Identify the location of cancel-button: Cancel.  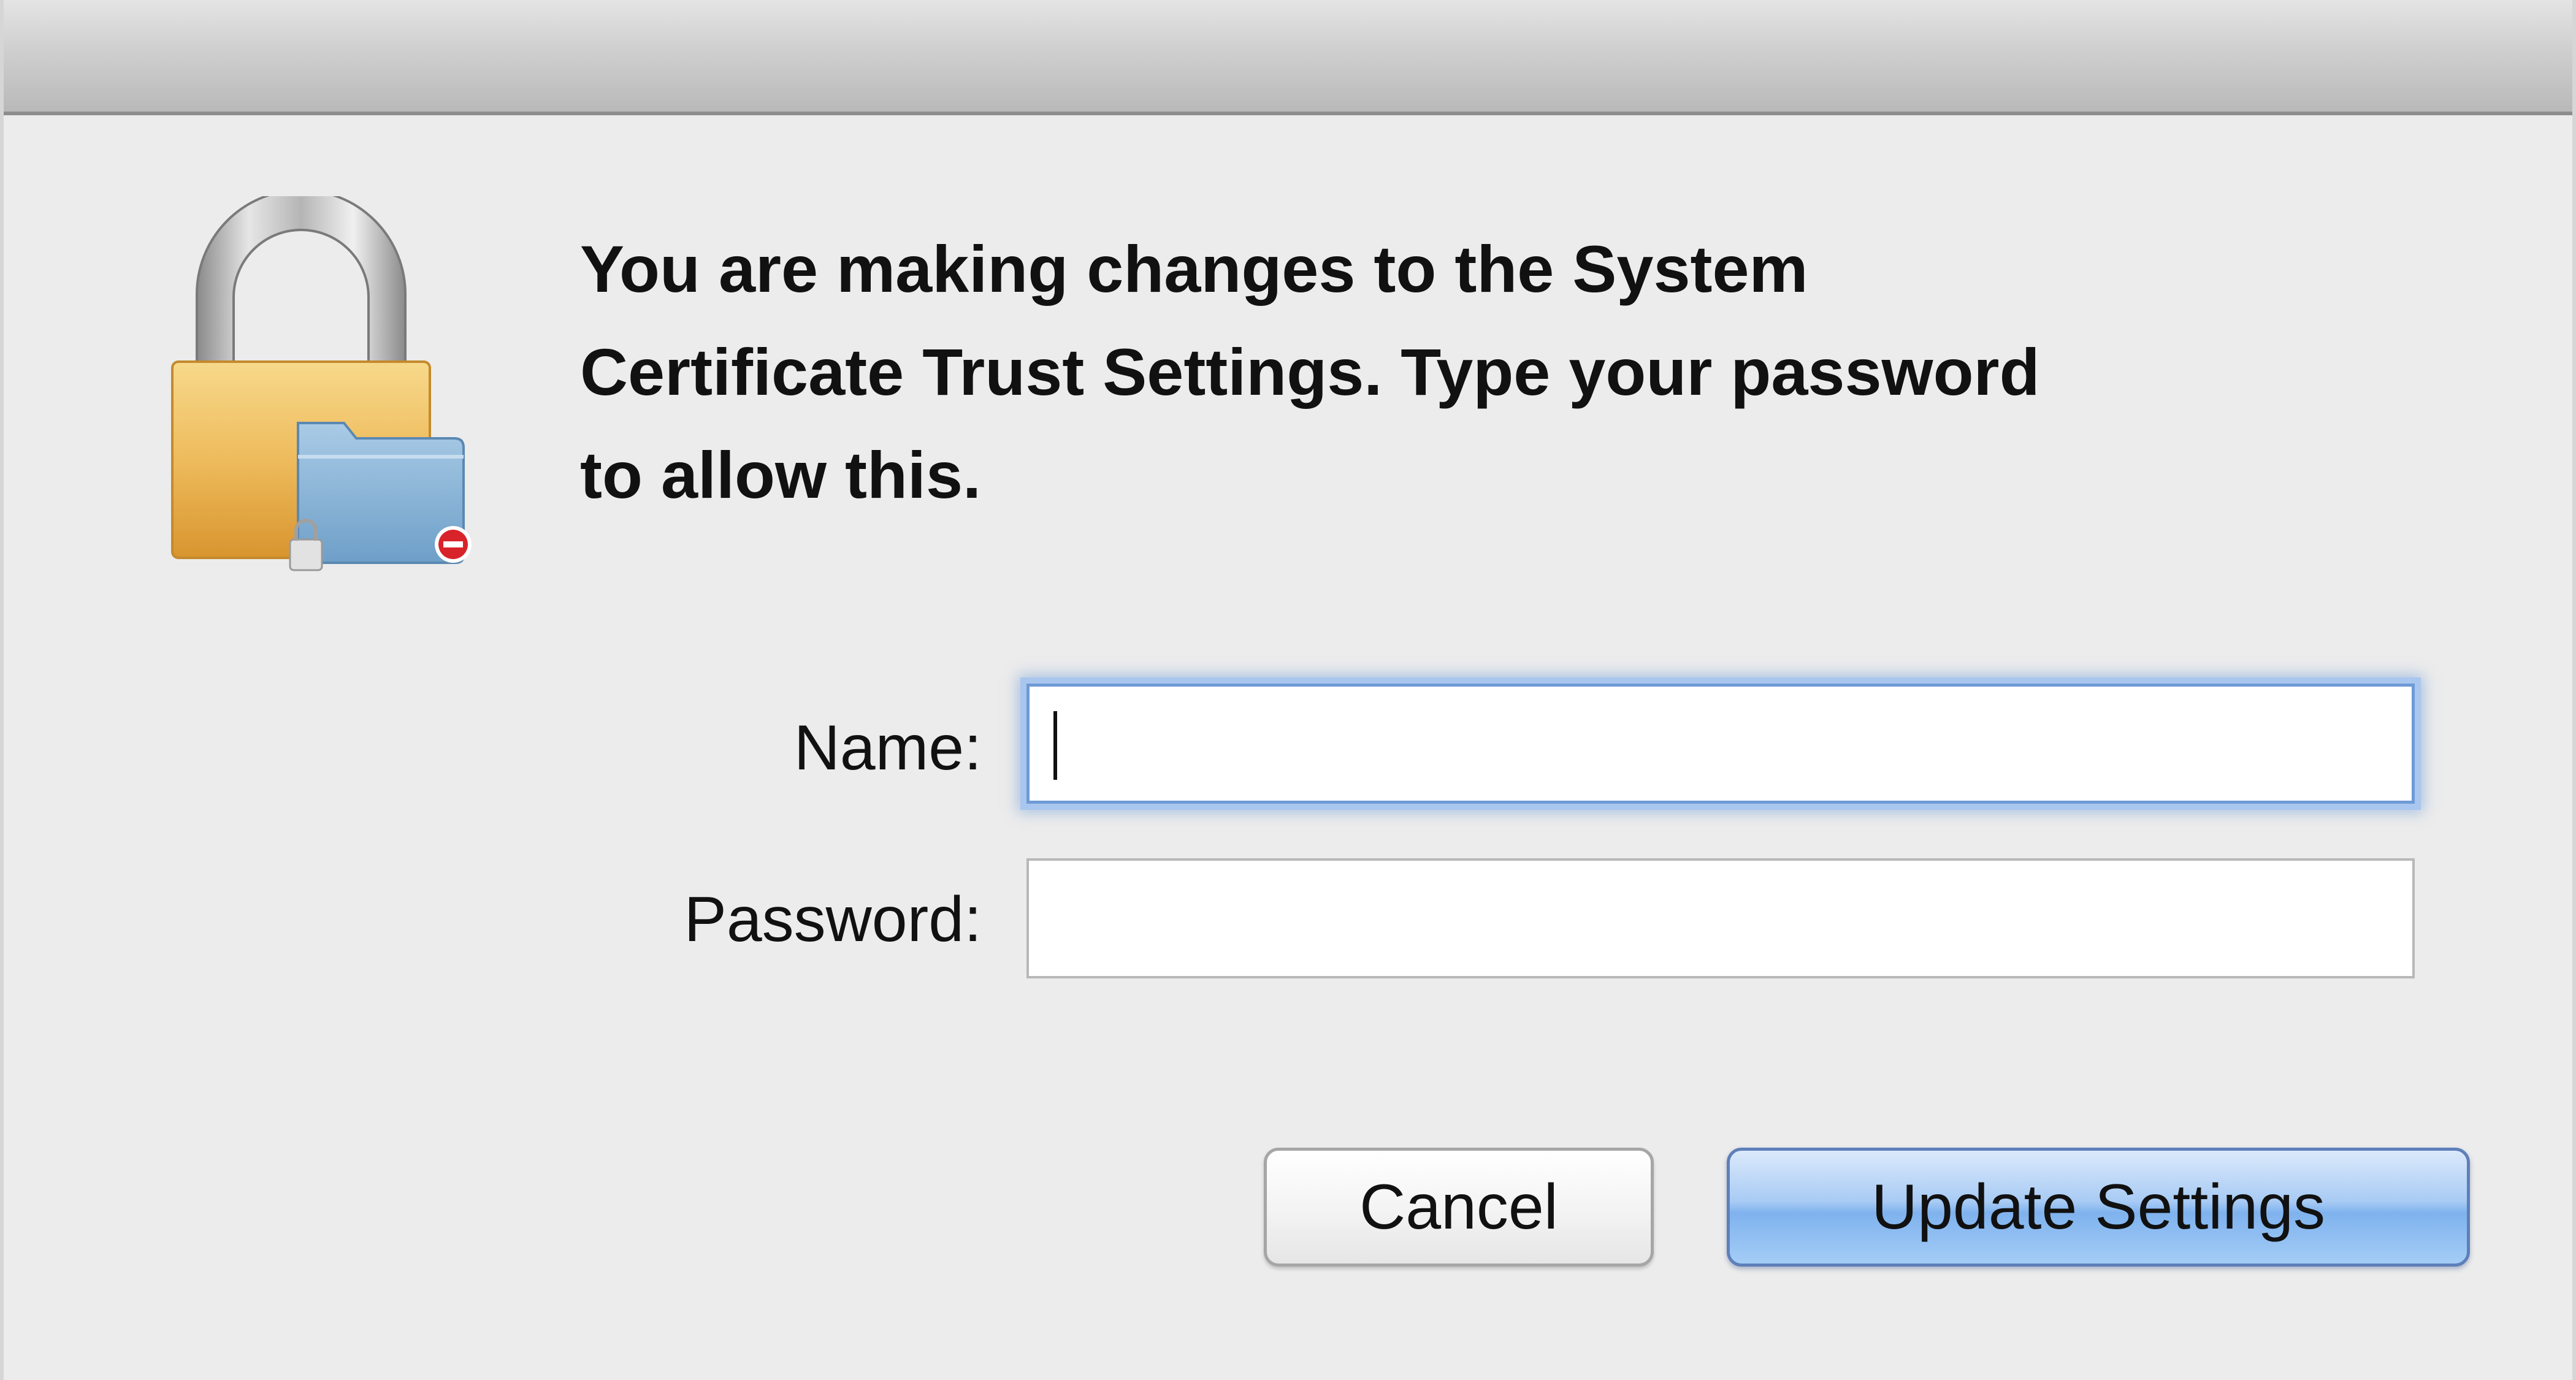
(1459, 1207).